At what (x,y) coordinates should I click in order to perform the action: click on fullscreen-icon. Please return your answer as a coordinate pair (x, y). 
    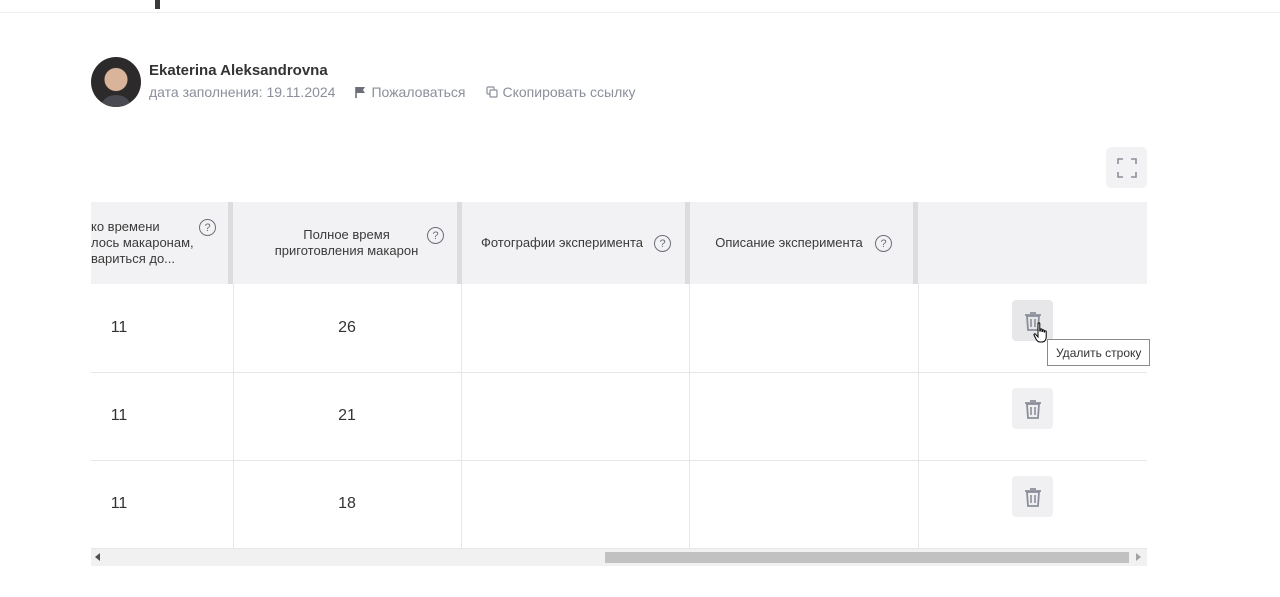
    Looking at the image, I should click on (1126, 167).